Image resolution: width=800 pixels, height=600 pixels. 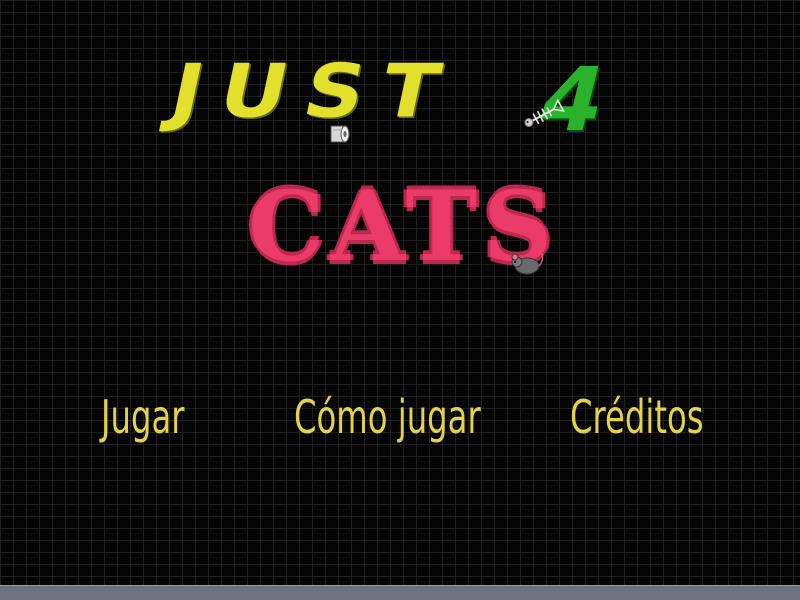 I want to click on fish-bone-icon, so click(x=544, y=113).